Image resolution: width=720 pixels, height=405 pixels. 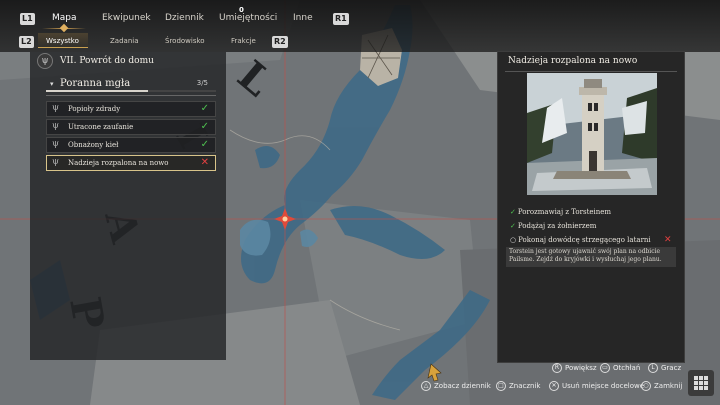 I want to click on r2-button: R2, so click(x=280, y=42).